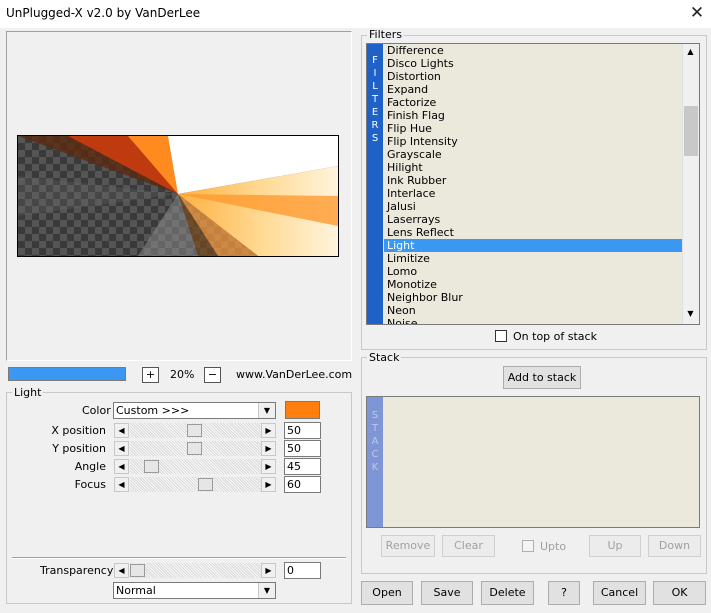 The width and height of the screenshot is (711, 613). I want to click on filter-list-item: Factorize, so click(533, 102).